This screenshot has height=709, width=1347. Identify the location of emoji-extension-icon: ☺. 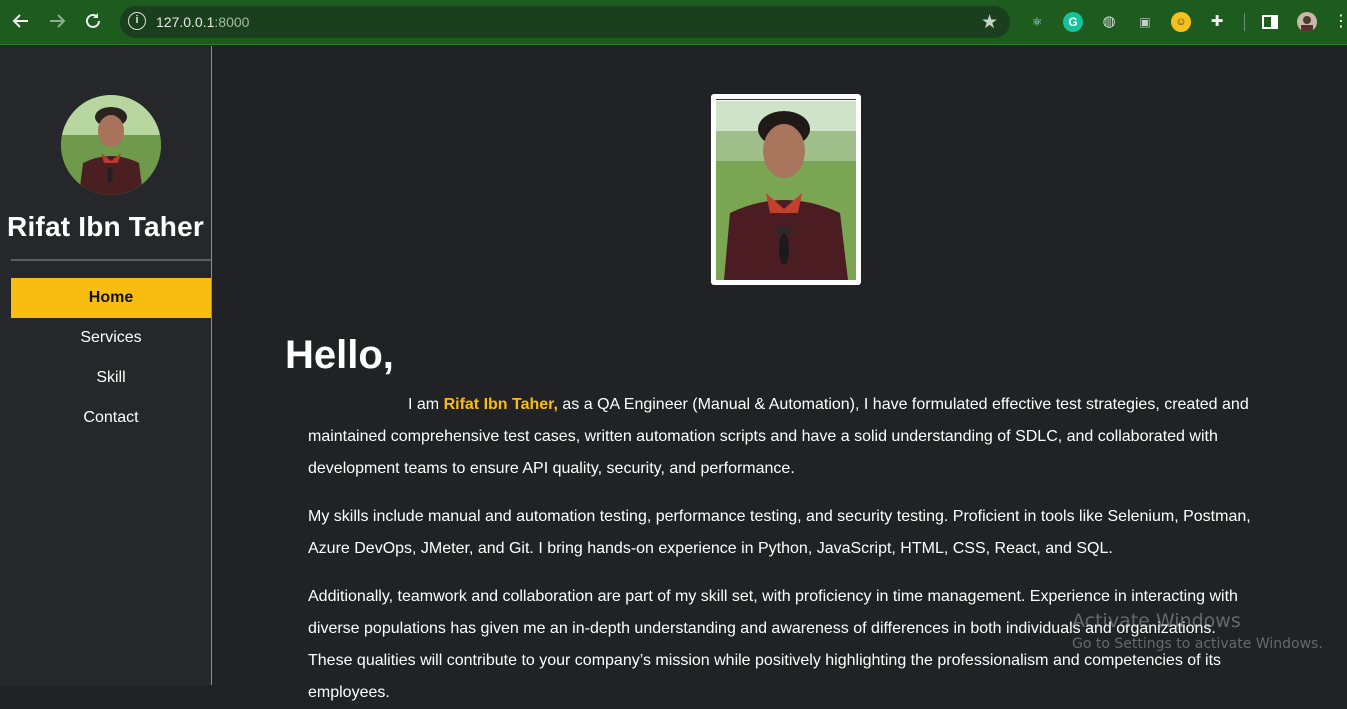
(1181, 22).